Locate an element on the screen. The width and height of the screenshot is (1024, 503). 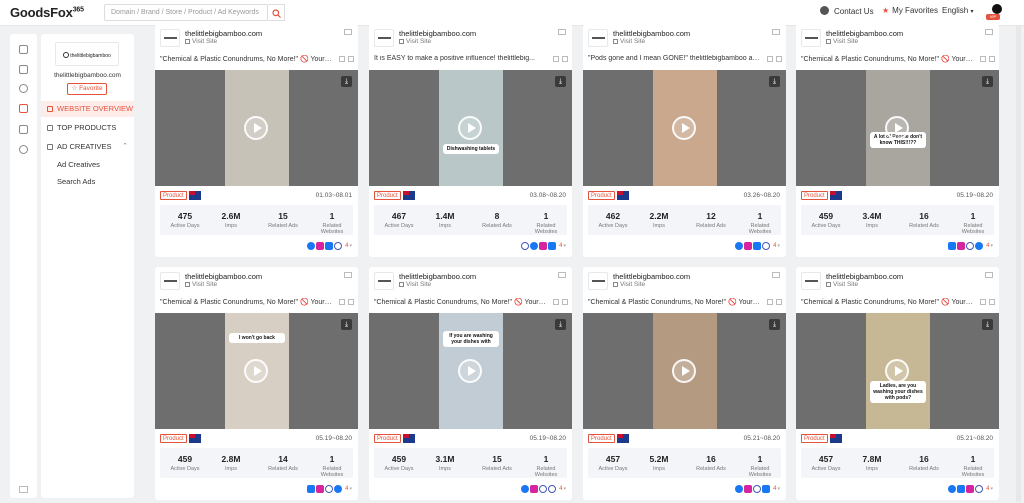
menu-ad-creatives: AD CREATIVES ⌃ is located at coordinates (87, 147).